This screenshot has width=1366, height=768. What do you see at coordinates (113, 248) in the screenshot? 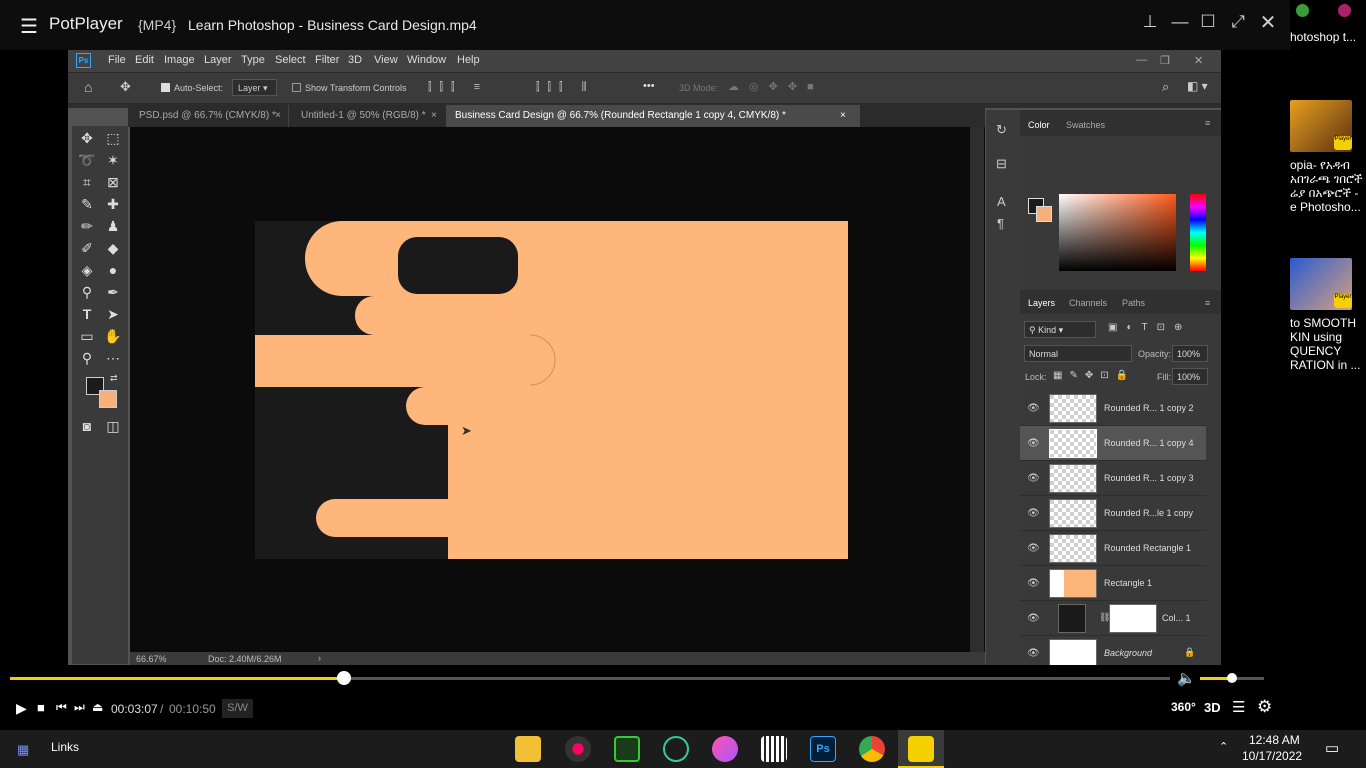
I see `eraser-tool-icon: ◆` at bounding box center [113, 248].